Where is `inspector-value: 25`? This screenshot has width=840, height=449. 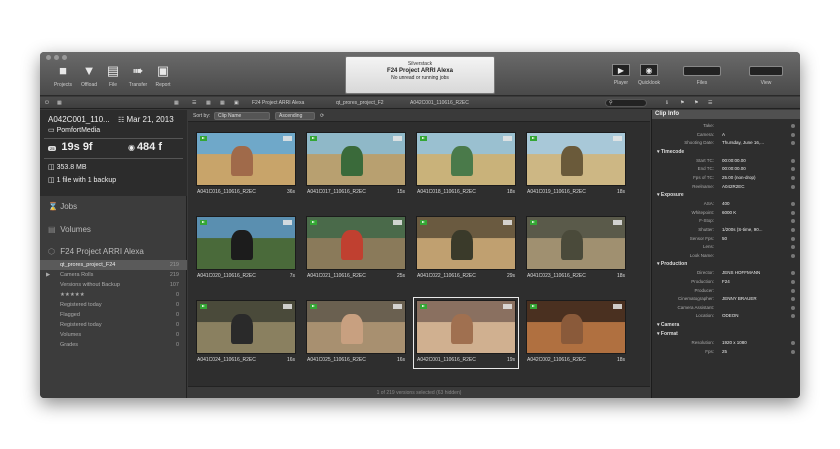 inspector-value: 25 is located at coordinates (724, 352).